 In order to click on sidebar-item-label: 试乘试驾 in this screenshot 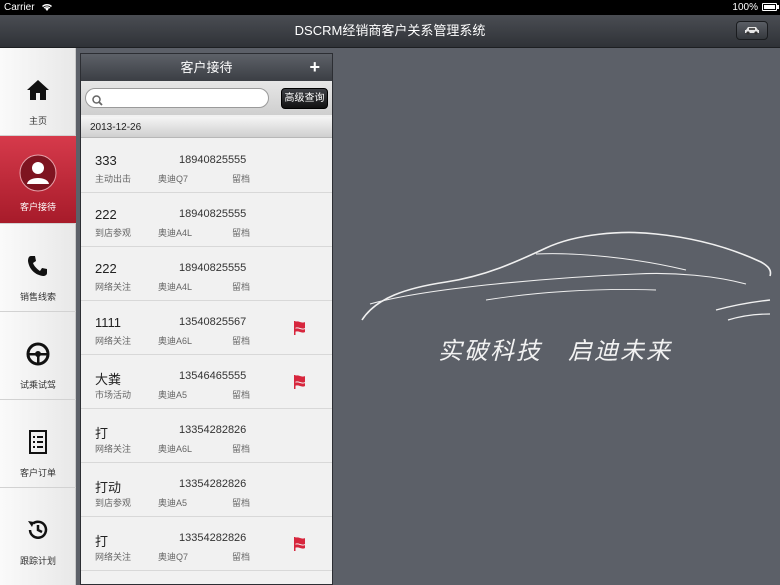, I will do `click(37, 385)`.